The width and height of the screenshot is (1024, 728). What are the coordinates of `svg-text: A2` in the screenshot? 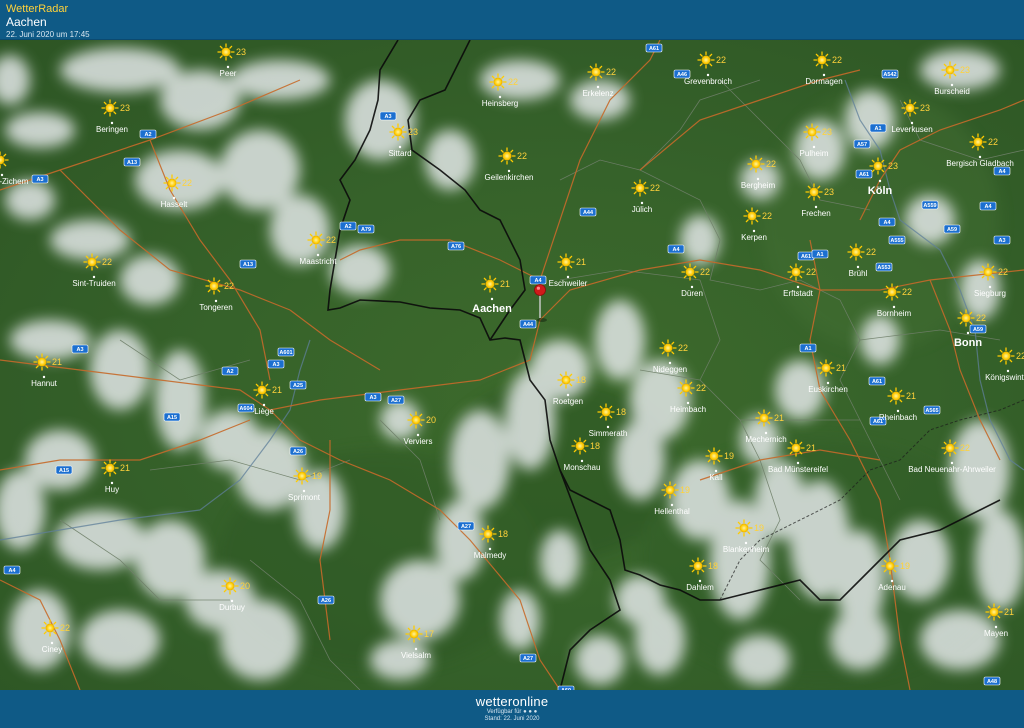 It's located at (229, 372).